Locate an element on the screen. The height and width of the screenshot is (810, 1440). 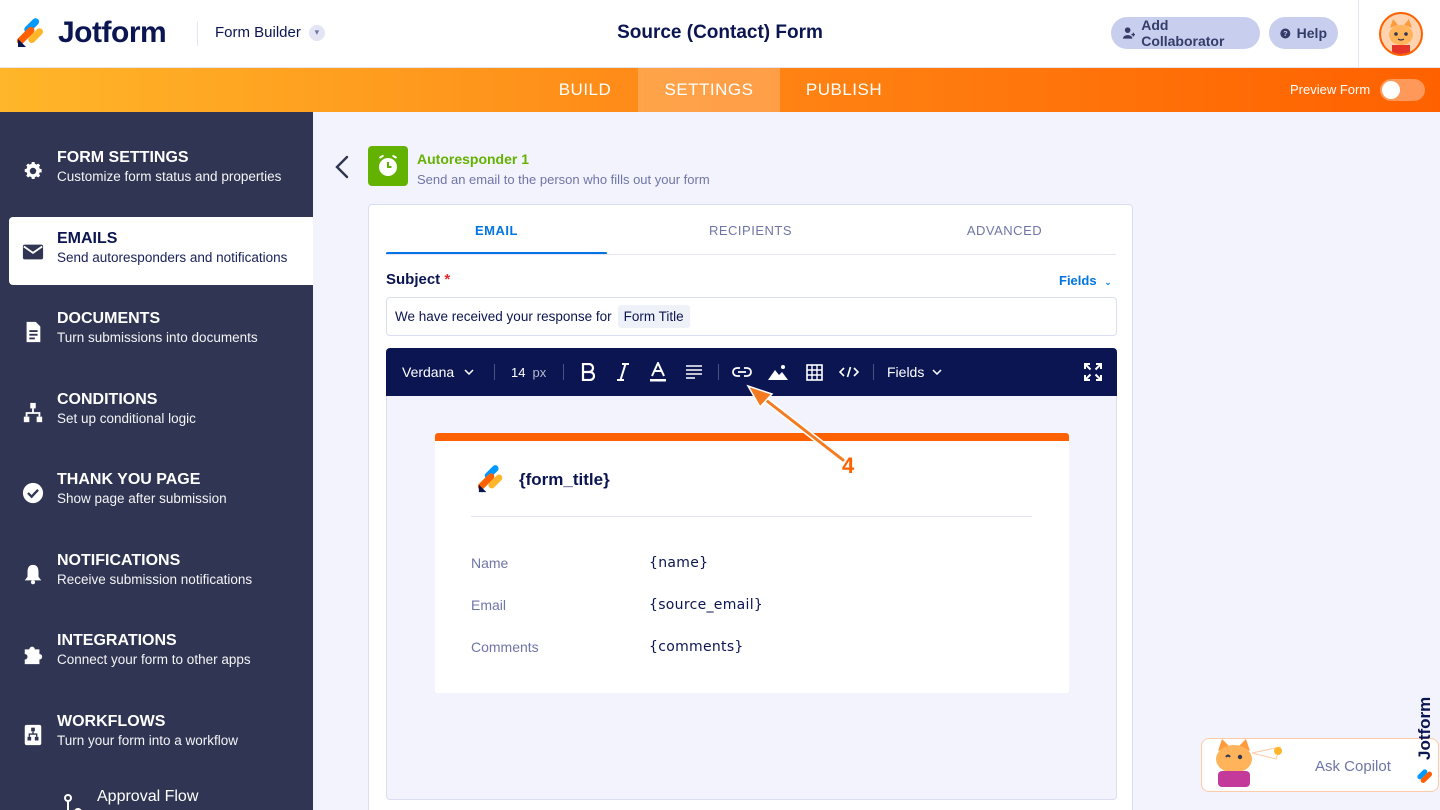
required-mark: * is located at coordinates (447, 279).